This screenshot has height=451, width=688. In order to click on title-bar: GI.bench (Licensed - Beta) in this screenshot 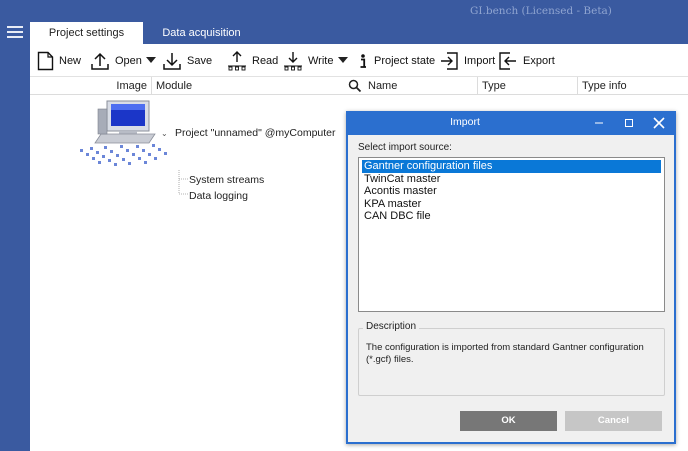, I will do `click(359, 11)`.